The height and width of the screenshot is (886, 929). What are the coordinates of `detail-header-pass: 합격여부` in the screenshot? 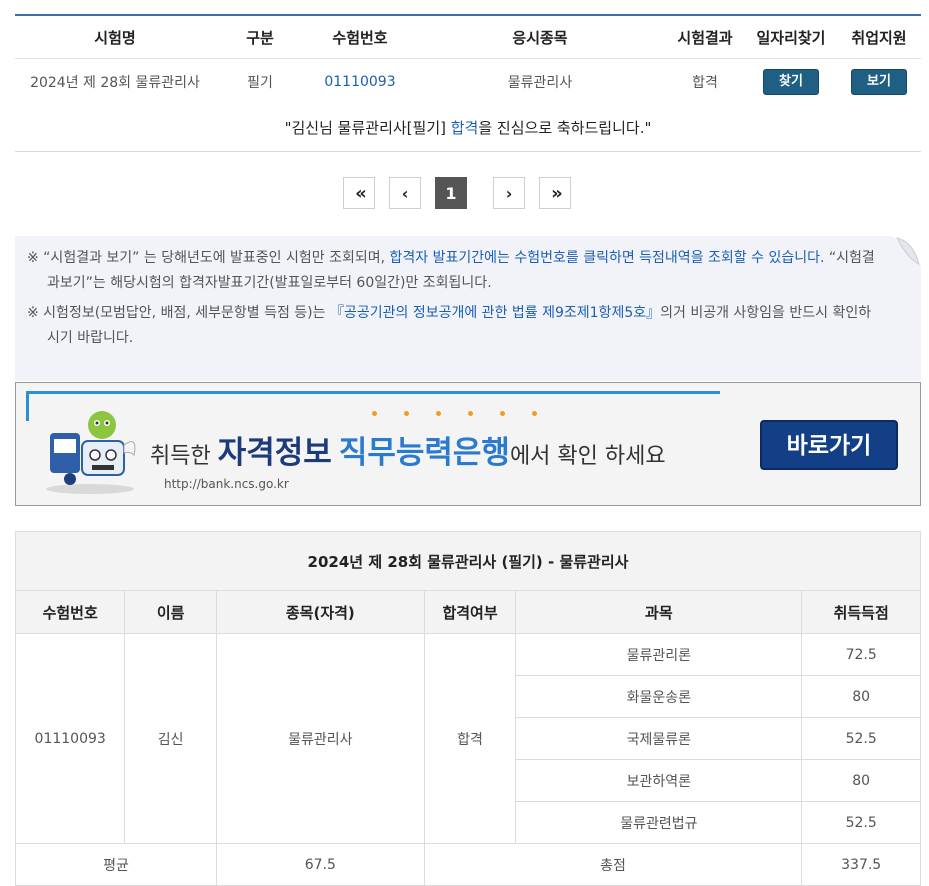 It's located at (470, 612).